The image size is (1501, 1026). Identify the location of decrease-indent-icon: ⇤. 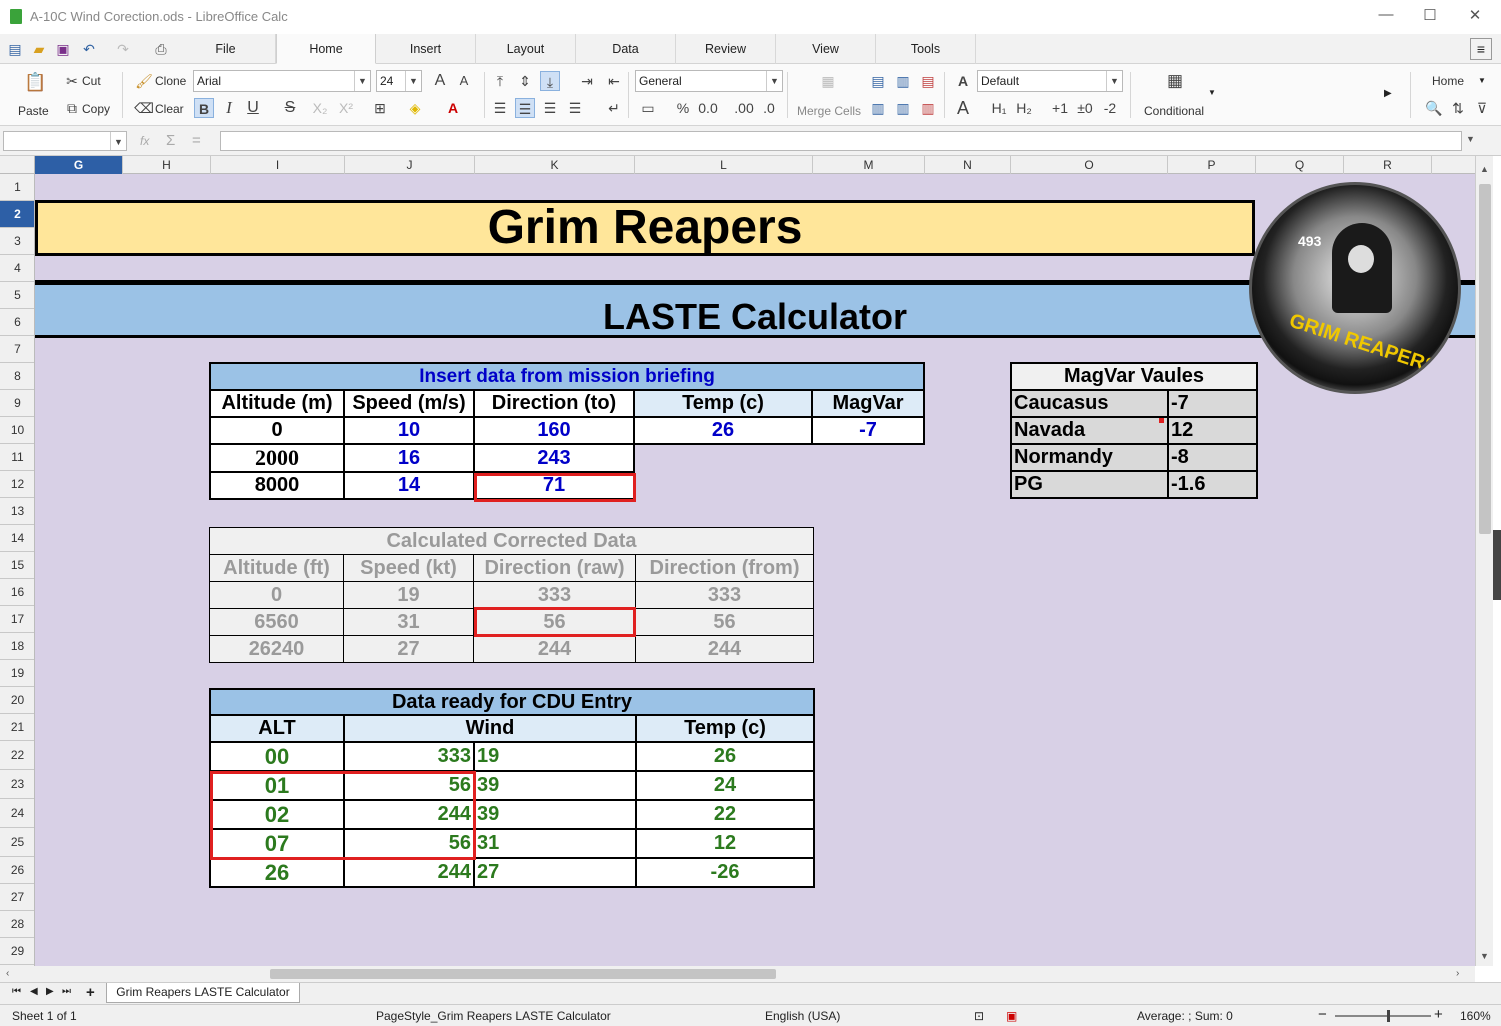
(614, 81).